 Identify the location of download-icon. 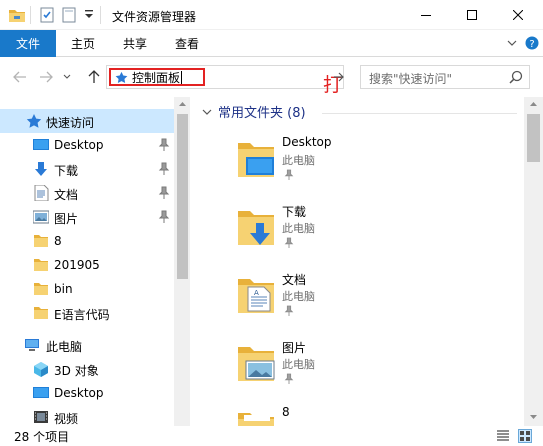
(41, 169).